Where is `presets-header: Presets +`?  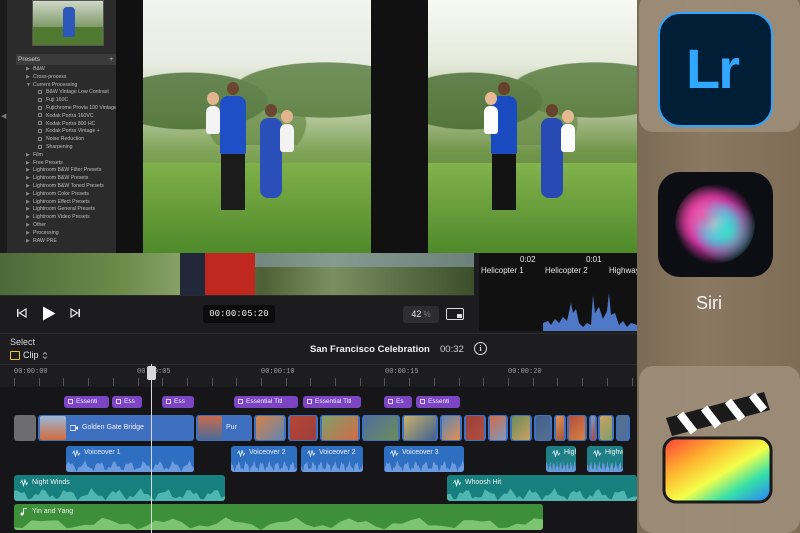 presets-header: Presets + is located at coordinates (66, 59).